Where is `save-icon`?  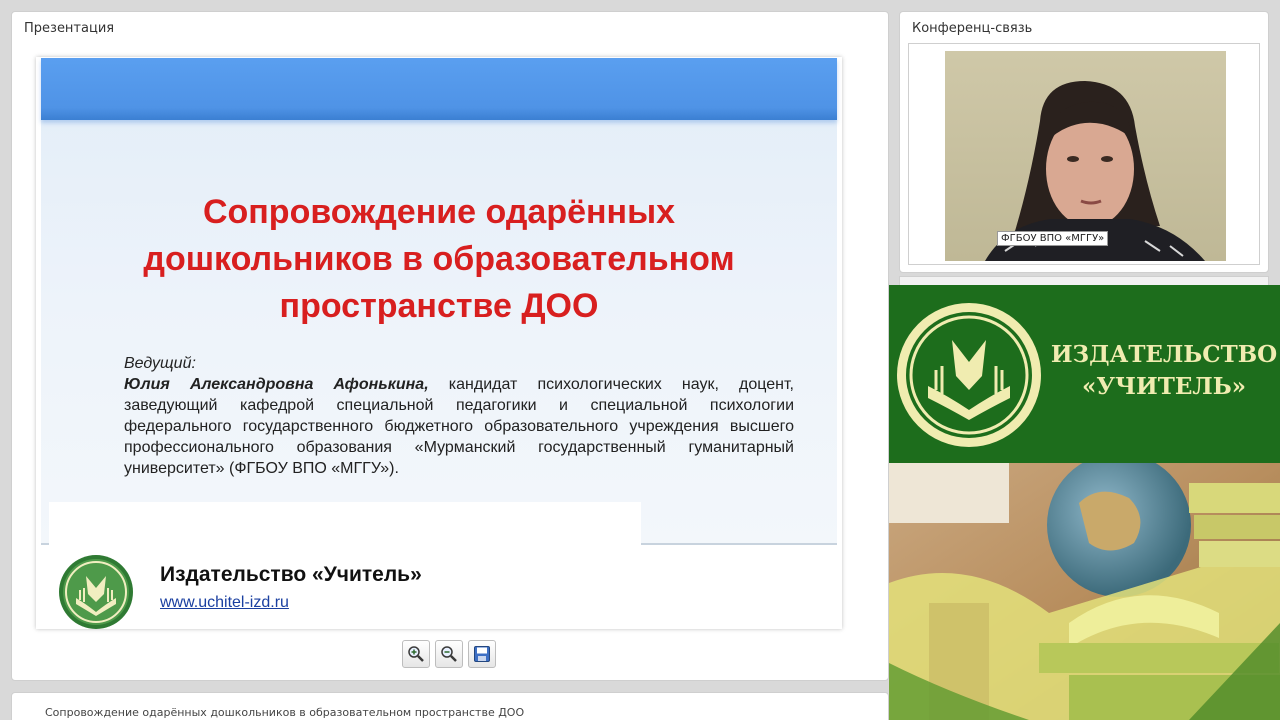 save-icon is located at coordinates (482, 654).